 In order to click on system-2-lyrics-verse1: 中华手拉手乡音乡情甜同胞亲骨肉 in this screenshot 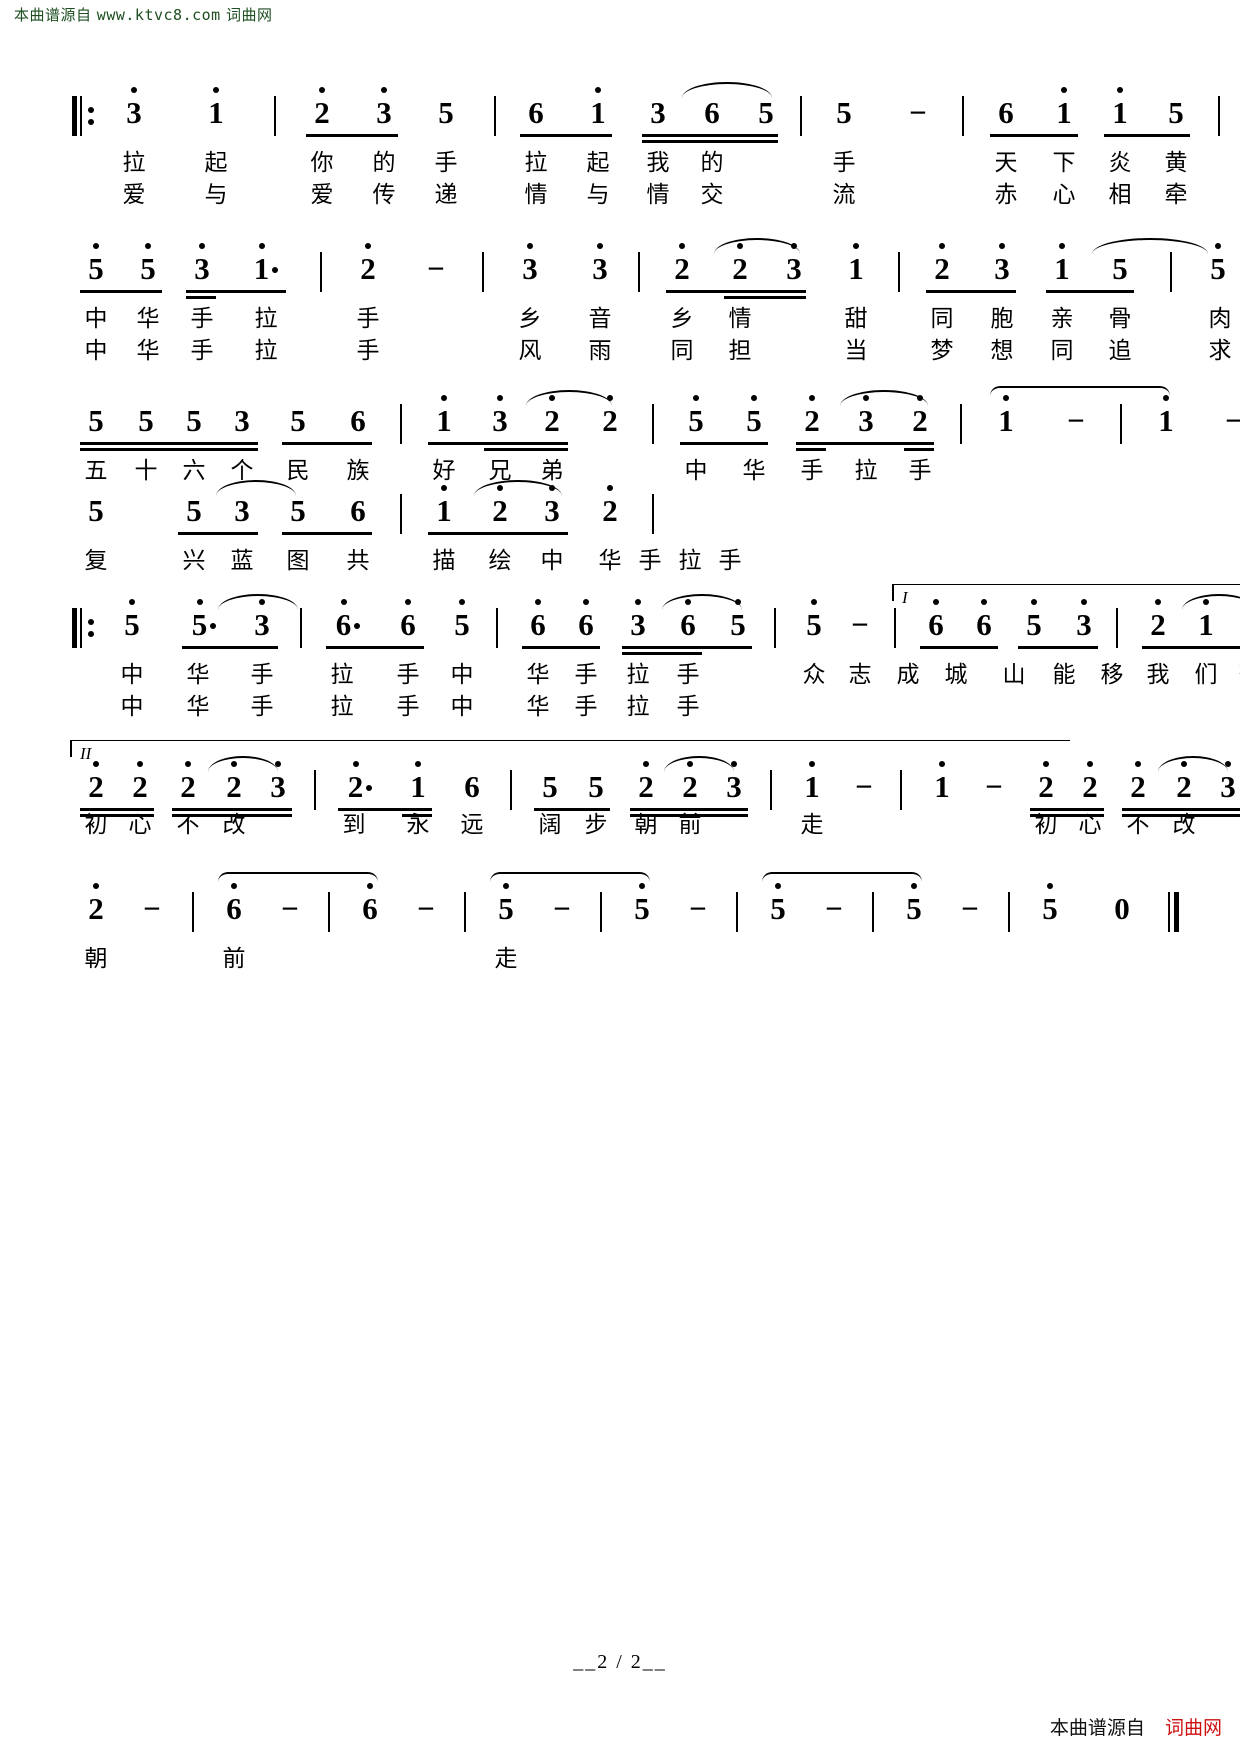, I will do `click(651, 320)`.